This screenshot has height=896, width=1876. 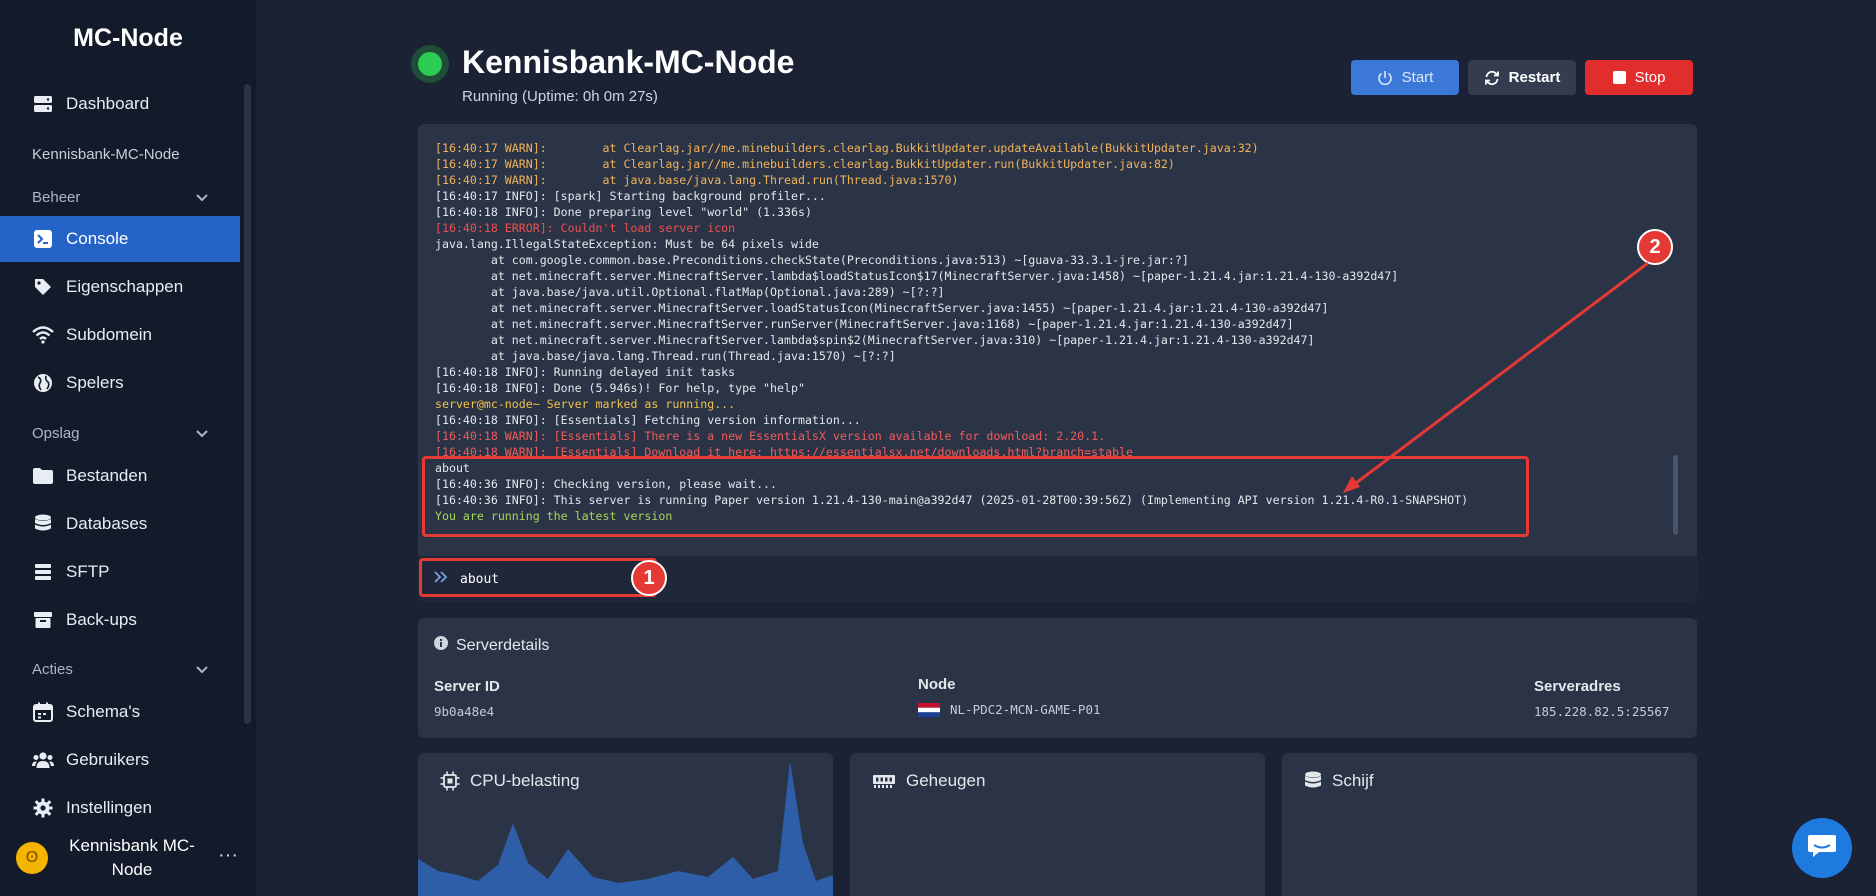 What do you see at coordinates (503, 645) in the screenshot?
I see `details-title: Serverdetails` at bounding box center [503, 645].